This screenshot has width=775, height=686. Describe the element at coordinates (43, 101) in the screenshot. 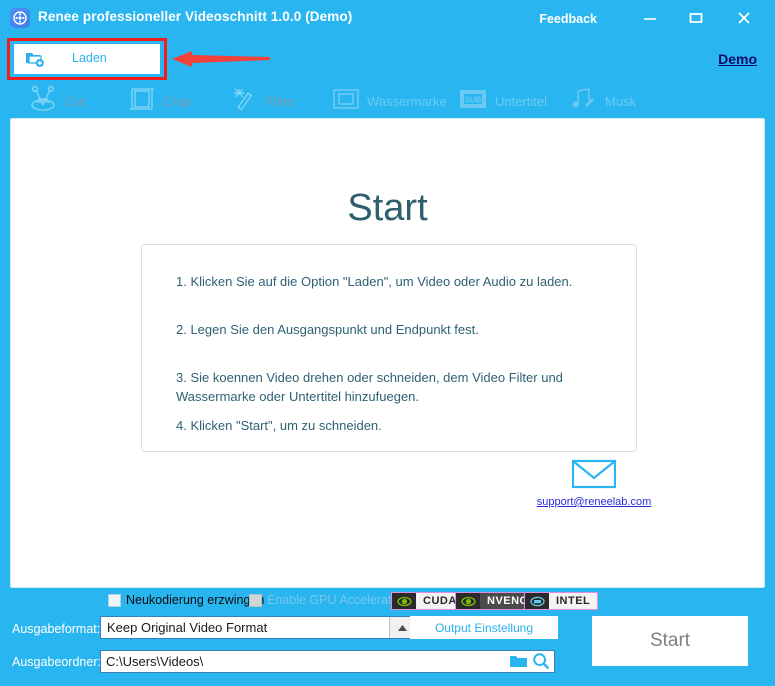

I see `scissors-icon` at that location.